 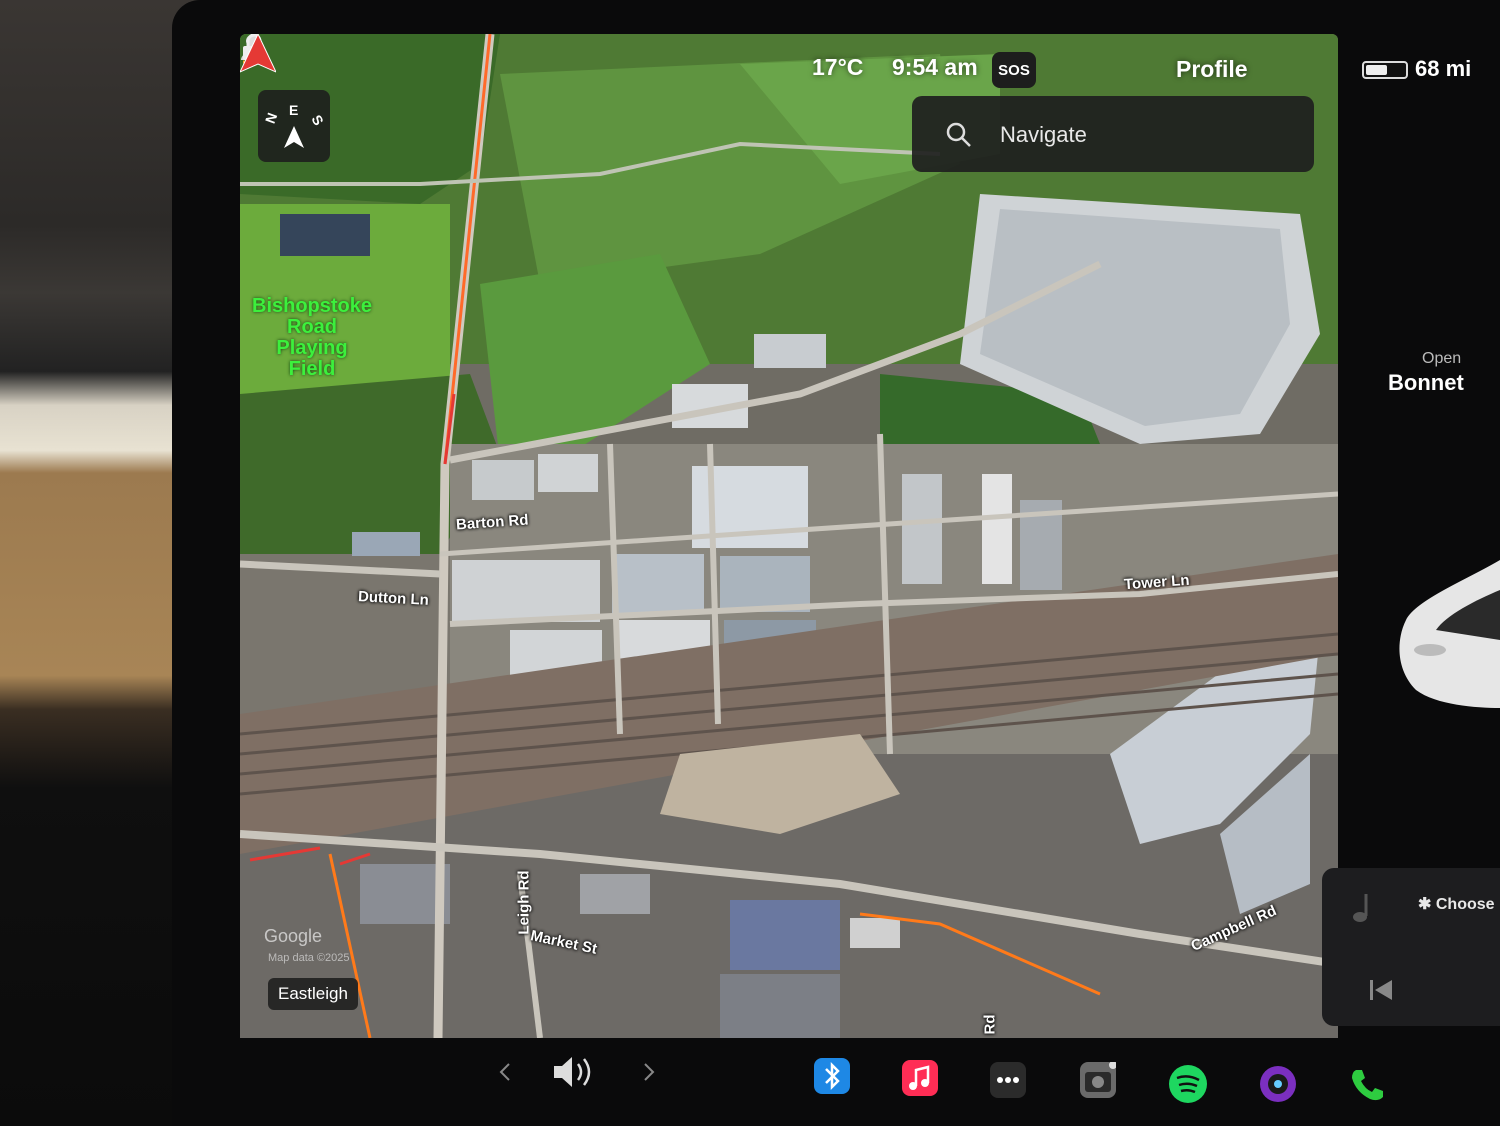 What do you see at coordinates (1411, 947) in the screenshot?
I see `media-player-card` at bounding box center [1411, 947].